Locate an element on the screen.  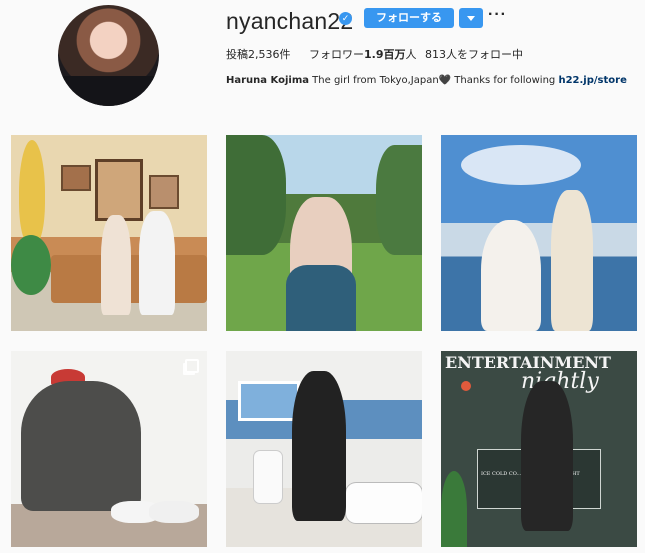
sneaker-shape is located at coordinates (174, 512).